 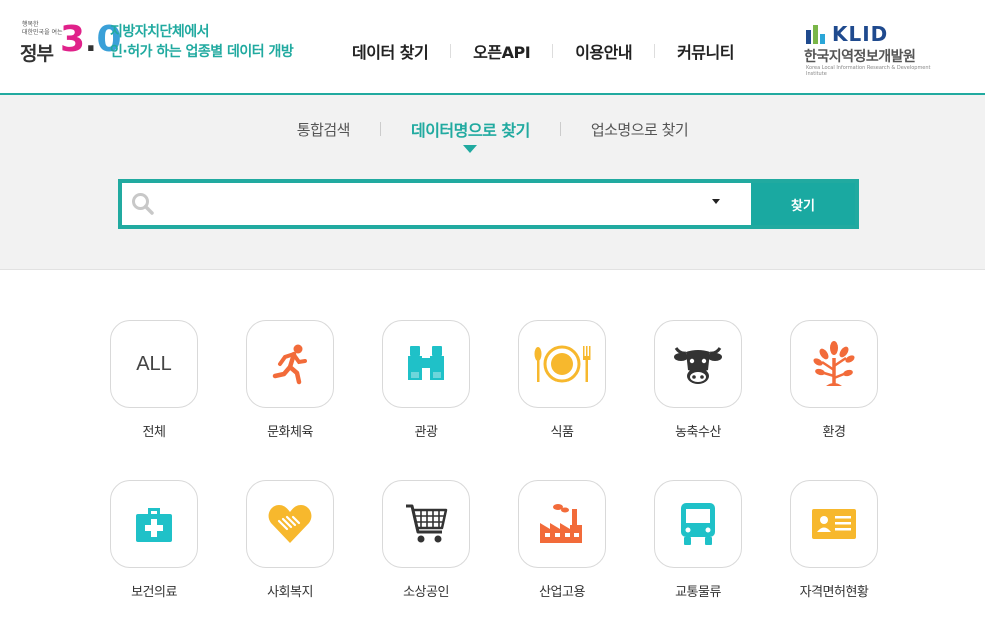 I want to click on category-small-business: 소상공인, so click(x=427, y=550).